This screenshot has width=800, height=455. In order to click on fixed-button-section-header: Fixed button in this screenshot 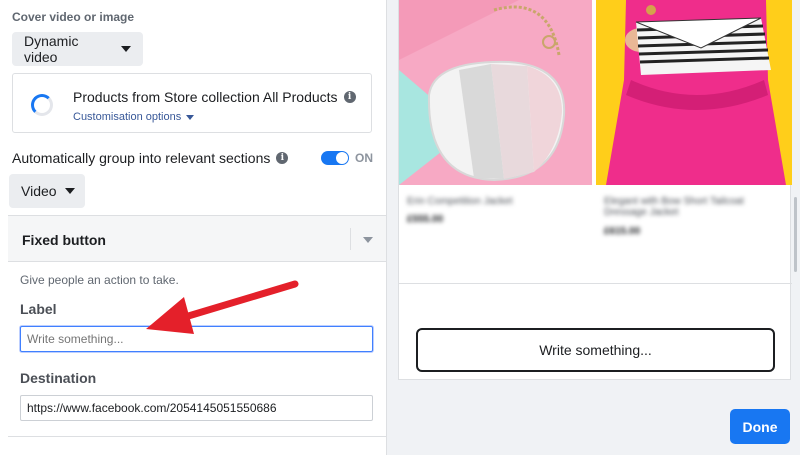, I will do `click(197, 238)`.